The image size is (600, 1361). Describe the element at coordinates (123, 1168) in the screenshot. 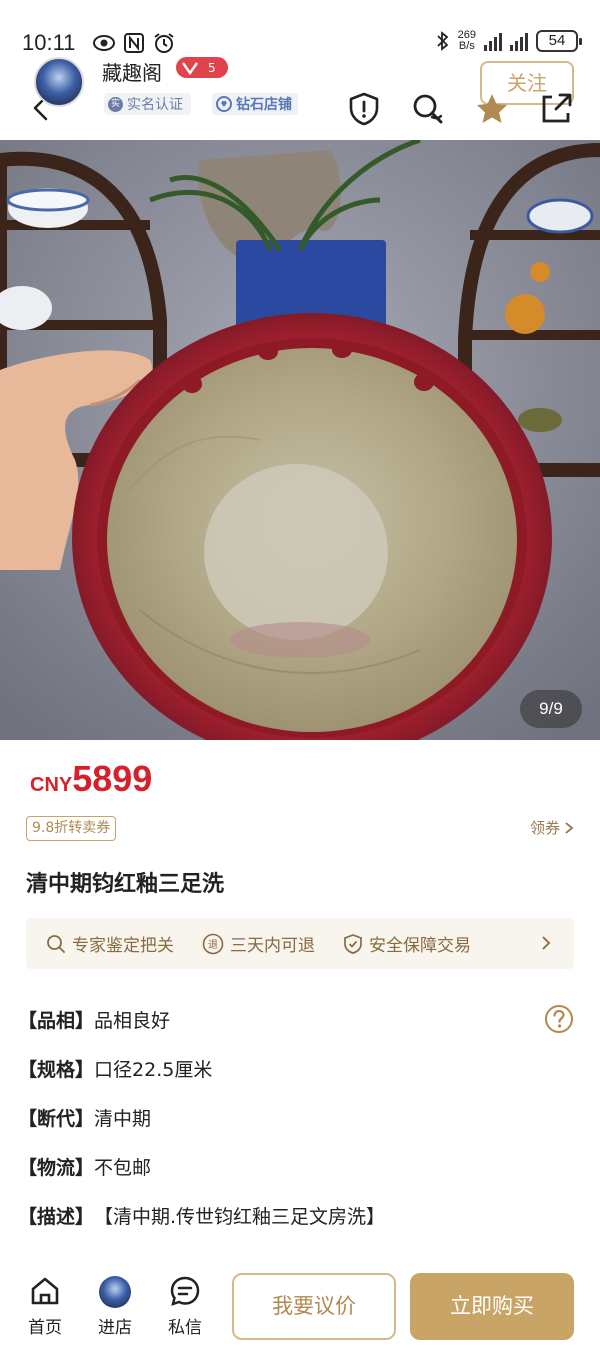

I see `attribute-value: 不包邮` at that location.